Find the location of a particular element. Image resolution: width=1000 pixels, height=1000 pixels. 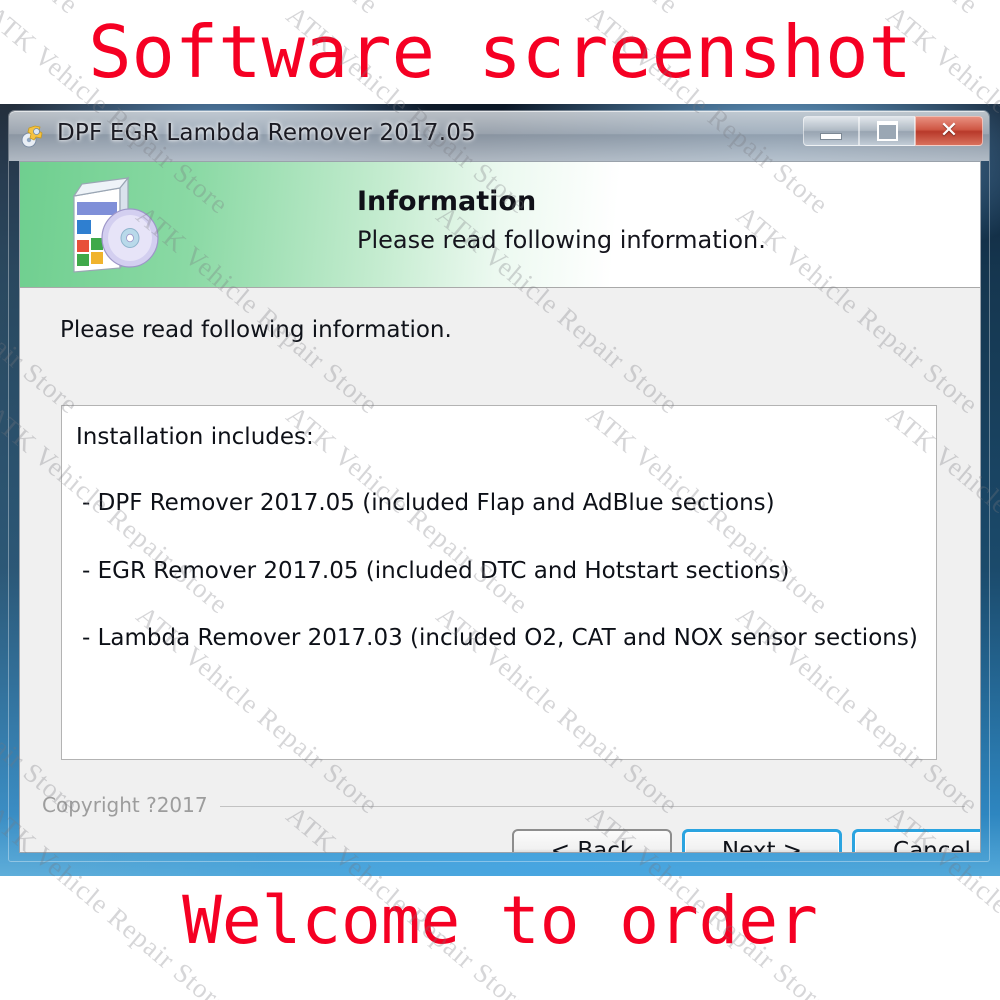

info-line-heading: Installation includes: is located at coordinates (195, 437).